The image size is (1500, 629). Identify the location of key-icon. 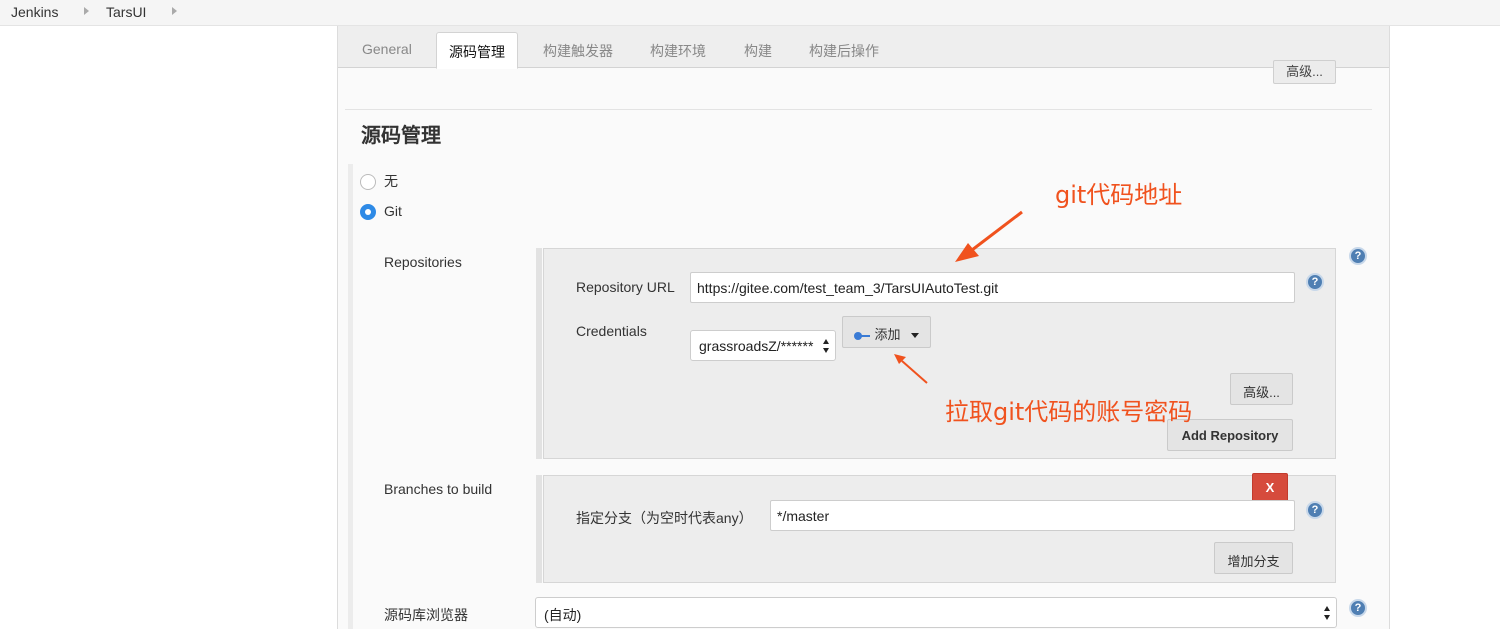
(862, 335).